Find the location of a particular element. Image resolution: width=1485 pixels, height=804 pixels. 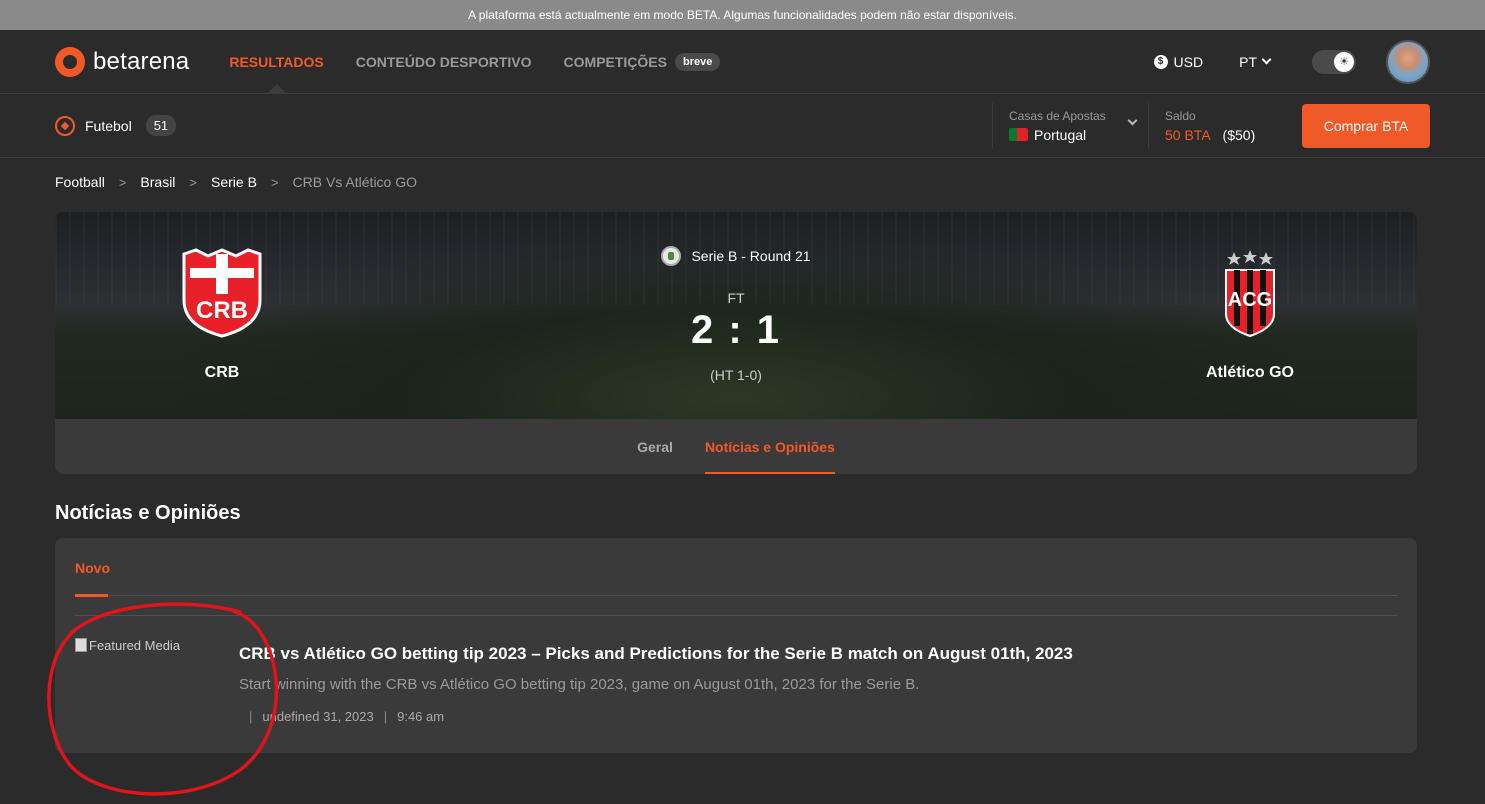

bookmakers-selector: Casas de Apostas Portugal is located at coordinates (1070, 125).